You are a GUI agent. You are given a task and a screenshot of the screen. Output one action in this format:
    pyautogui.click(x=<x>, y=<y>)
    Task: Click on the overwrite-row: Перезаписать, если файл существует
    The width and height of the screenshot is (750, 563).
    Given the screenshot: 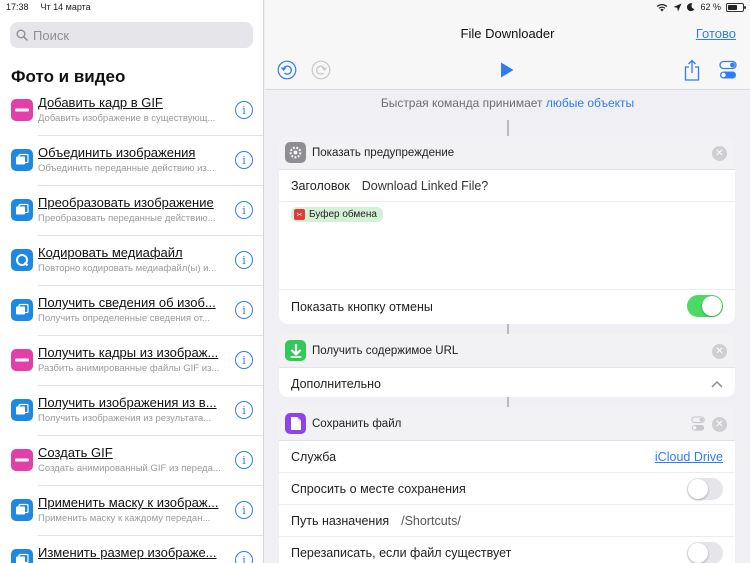 What is the action you would take?
    pyautogui.click(x=507, y=550)
    